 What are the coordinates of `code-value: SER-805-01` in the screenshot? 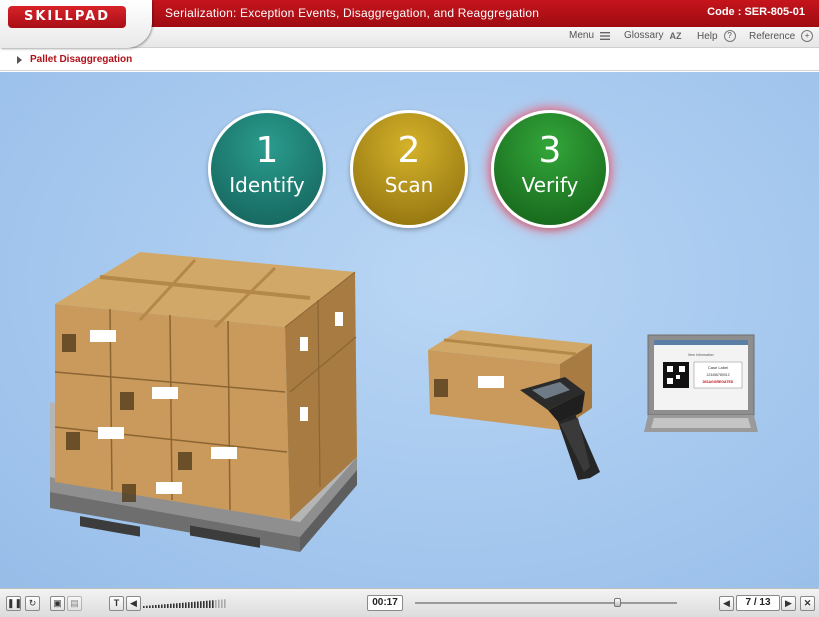 It's located at (774, 12).